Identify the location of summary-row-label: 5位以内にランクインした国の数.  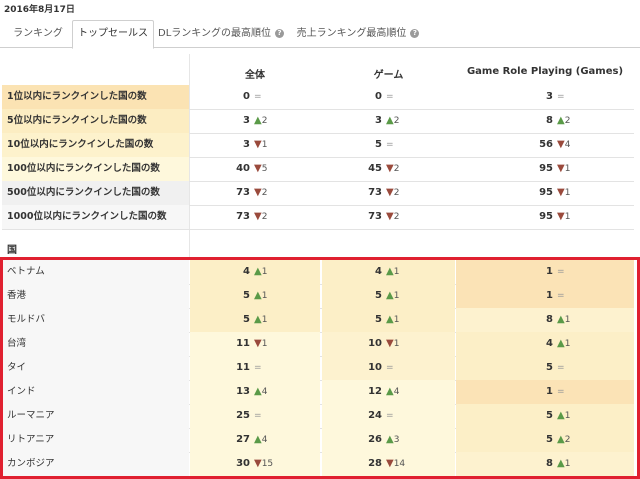
(95, 121).